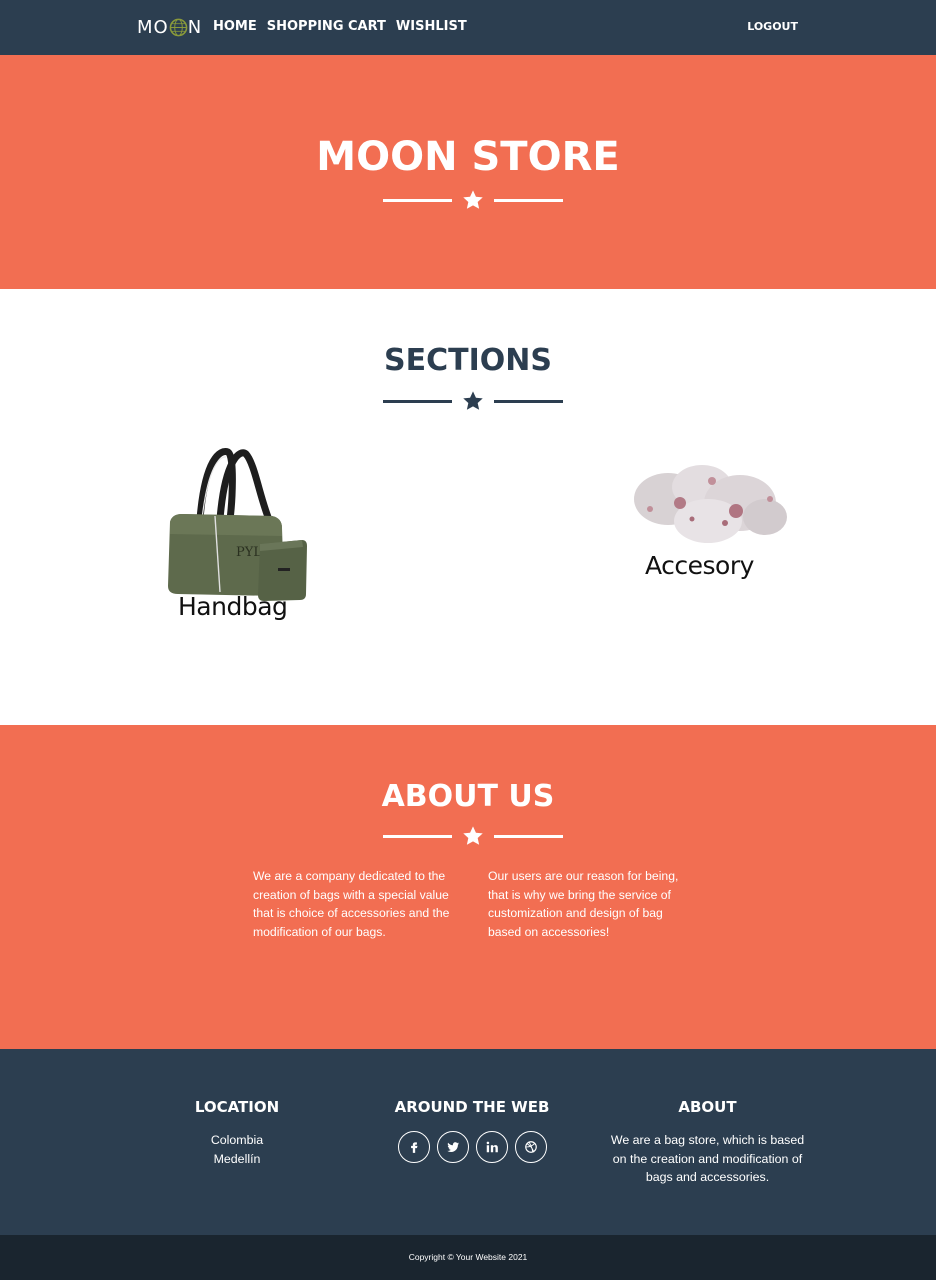 The height and width of the screenshot is (1280, 936). I want to click on nav-wishlist: Wishlist, so click(431, 27).